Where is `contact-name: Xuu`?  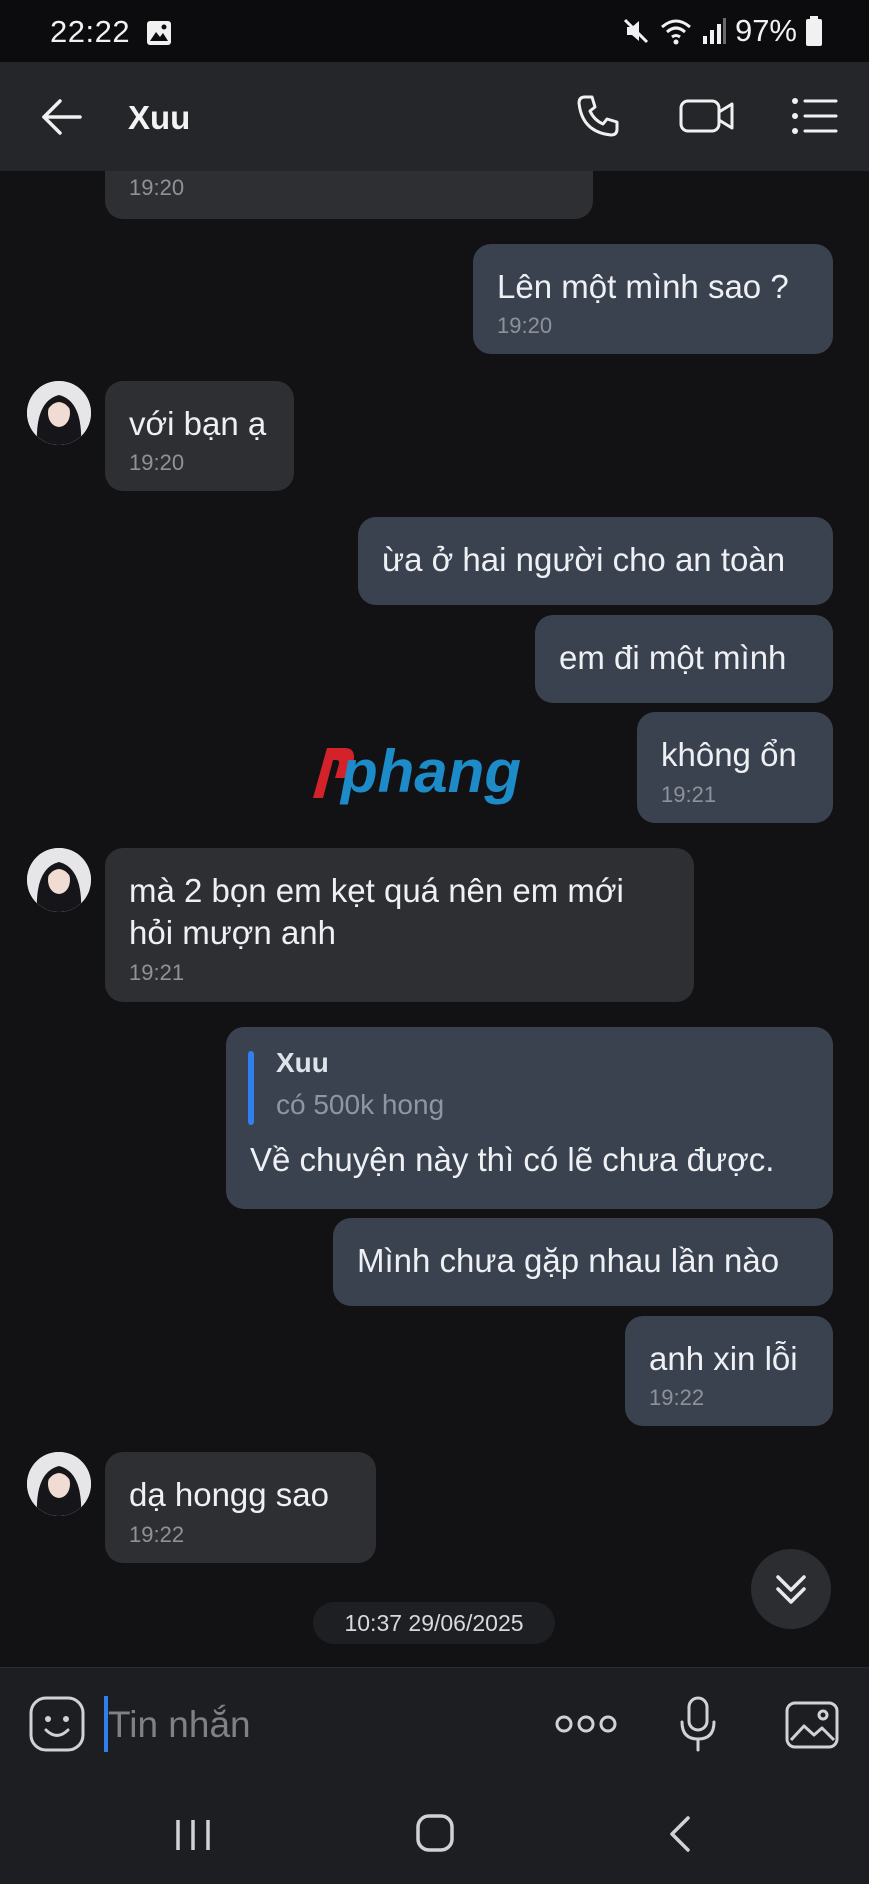 contact-name: Xuu is located at coordinates (159, 118).